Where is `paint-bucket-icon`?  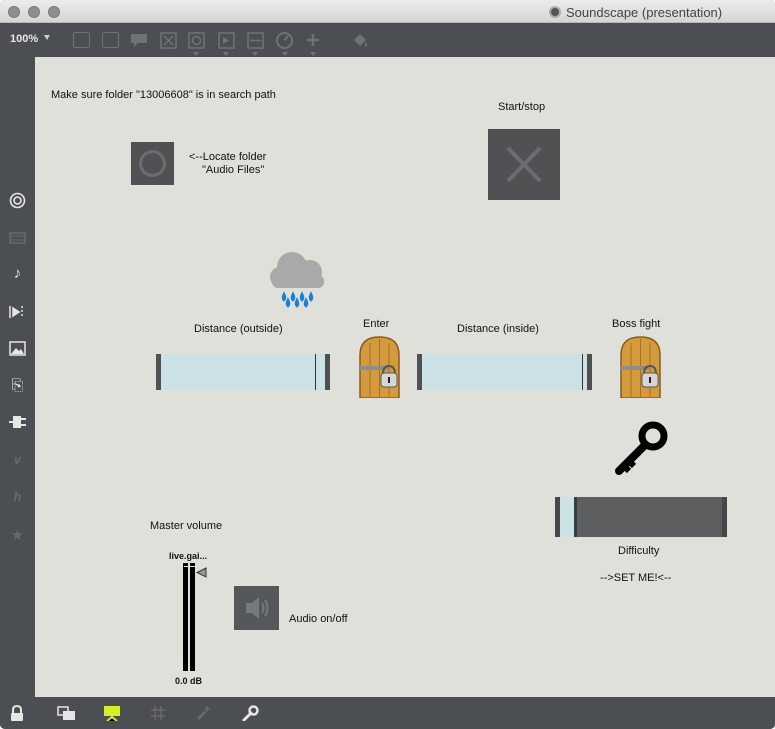
paint-bucket-icon is located at coordinates (360, 40).